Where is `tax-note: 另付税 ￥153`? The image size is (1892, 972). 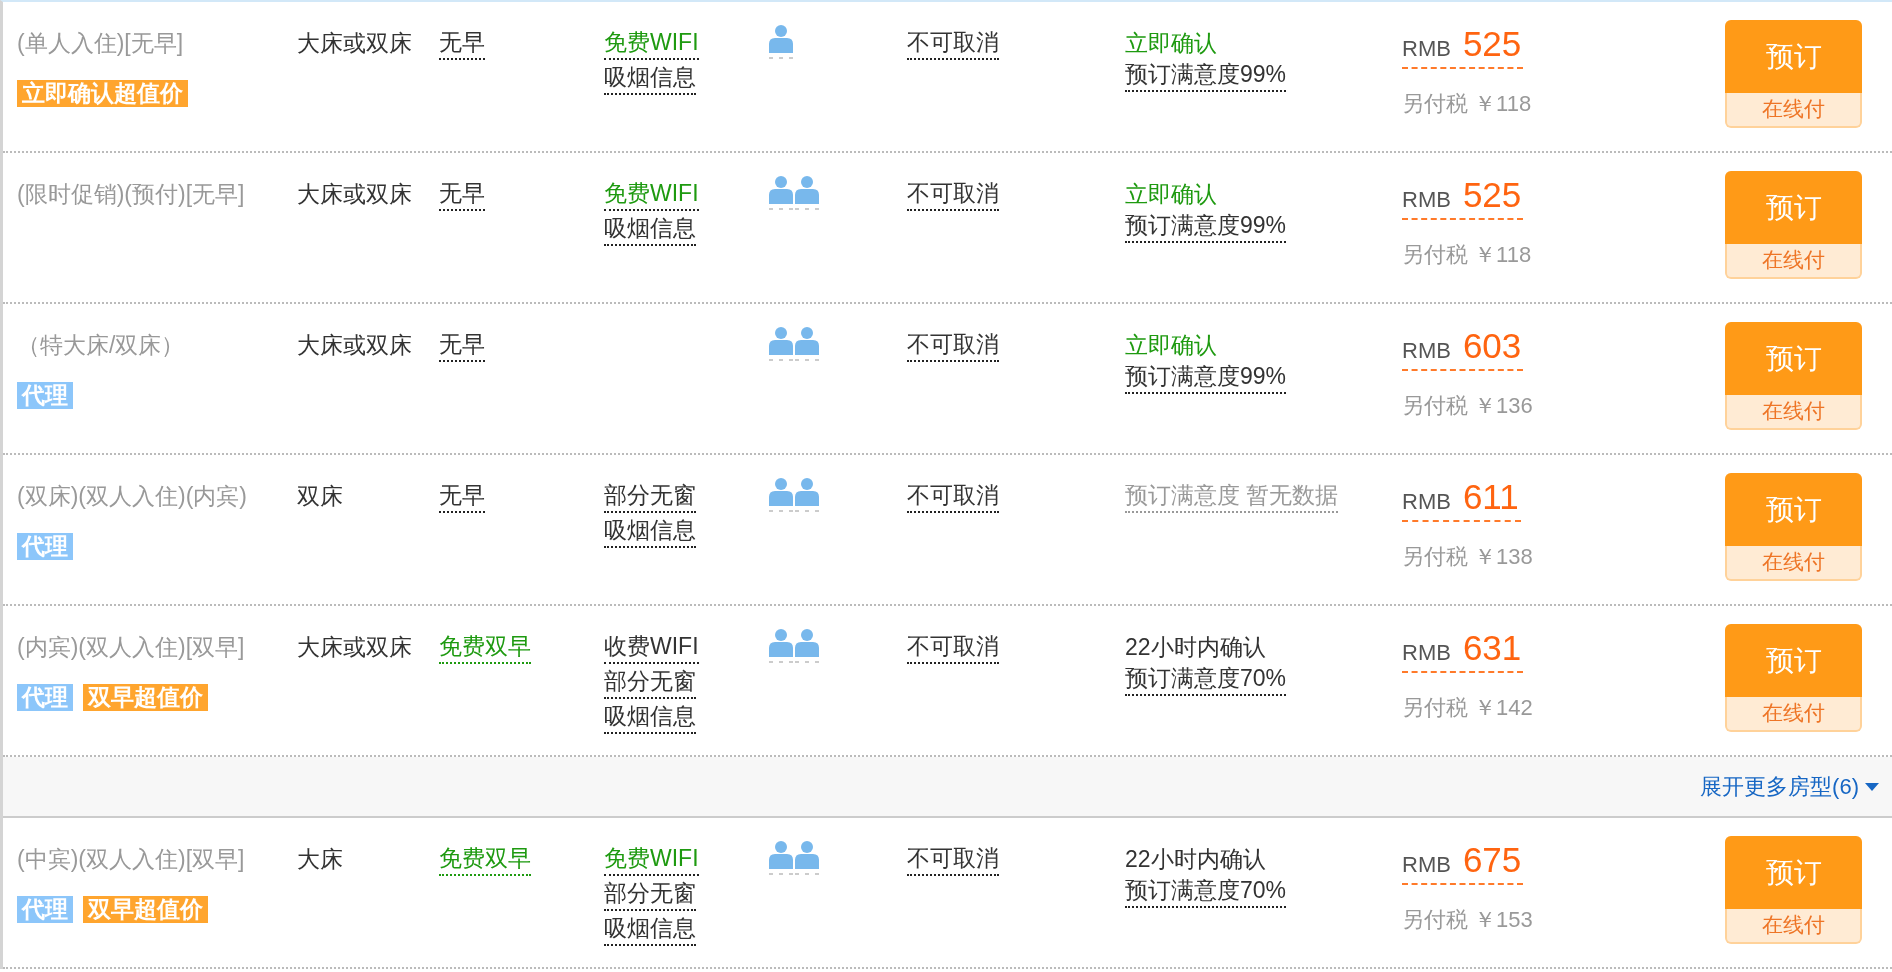
tax-note: 另付税 ￥153 is located at coordinates (1467, 920).